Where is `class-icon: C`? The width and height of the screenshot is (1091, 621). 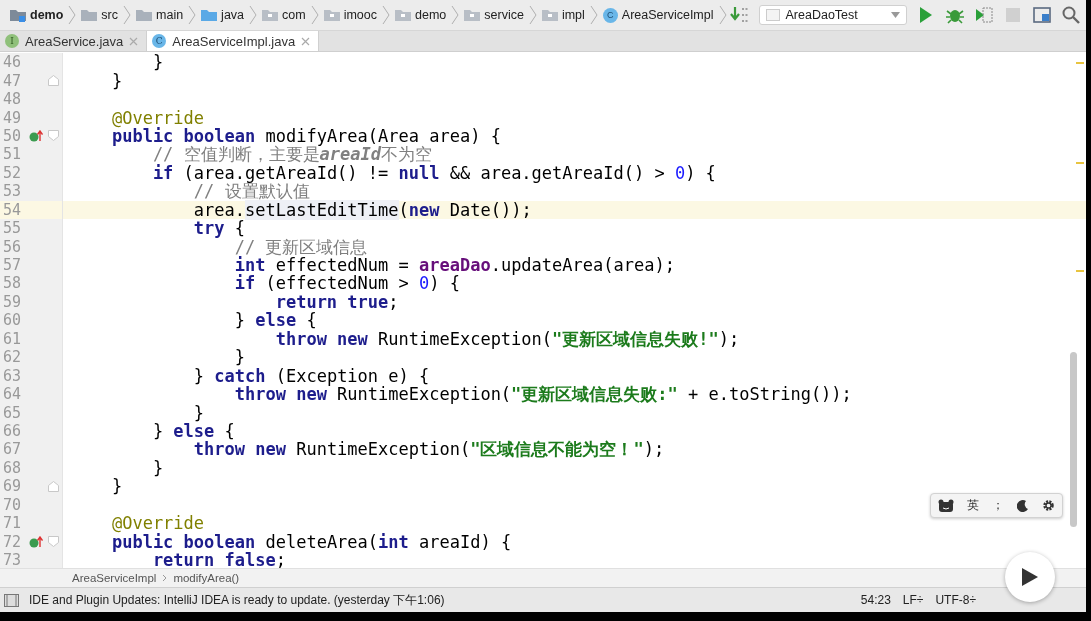 class-icon: C is located at coordinates (610, 15).